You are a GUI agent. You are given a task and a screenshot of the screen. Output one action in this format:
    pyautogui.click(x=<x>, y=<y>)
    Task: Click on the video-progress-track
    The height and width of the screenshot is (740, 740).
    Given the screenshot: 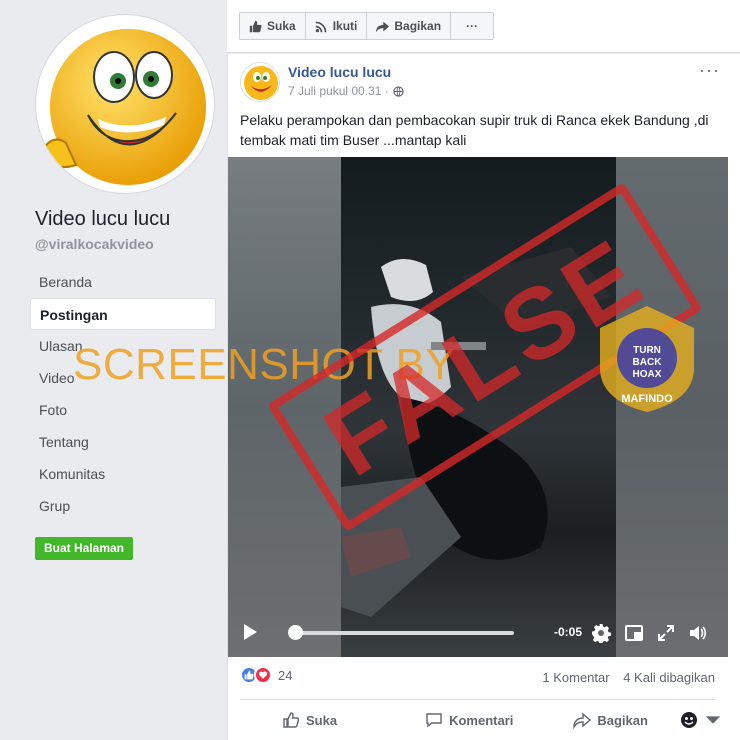 What is the action you would take?
    pyautogui.click(x=402, y=633)
    